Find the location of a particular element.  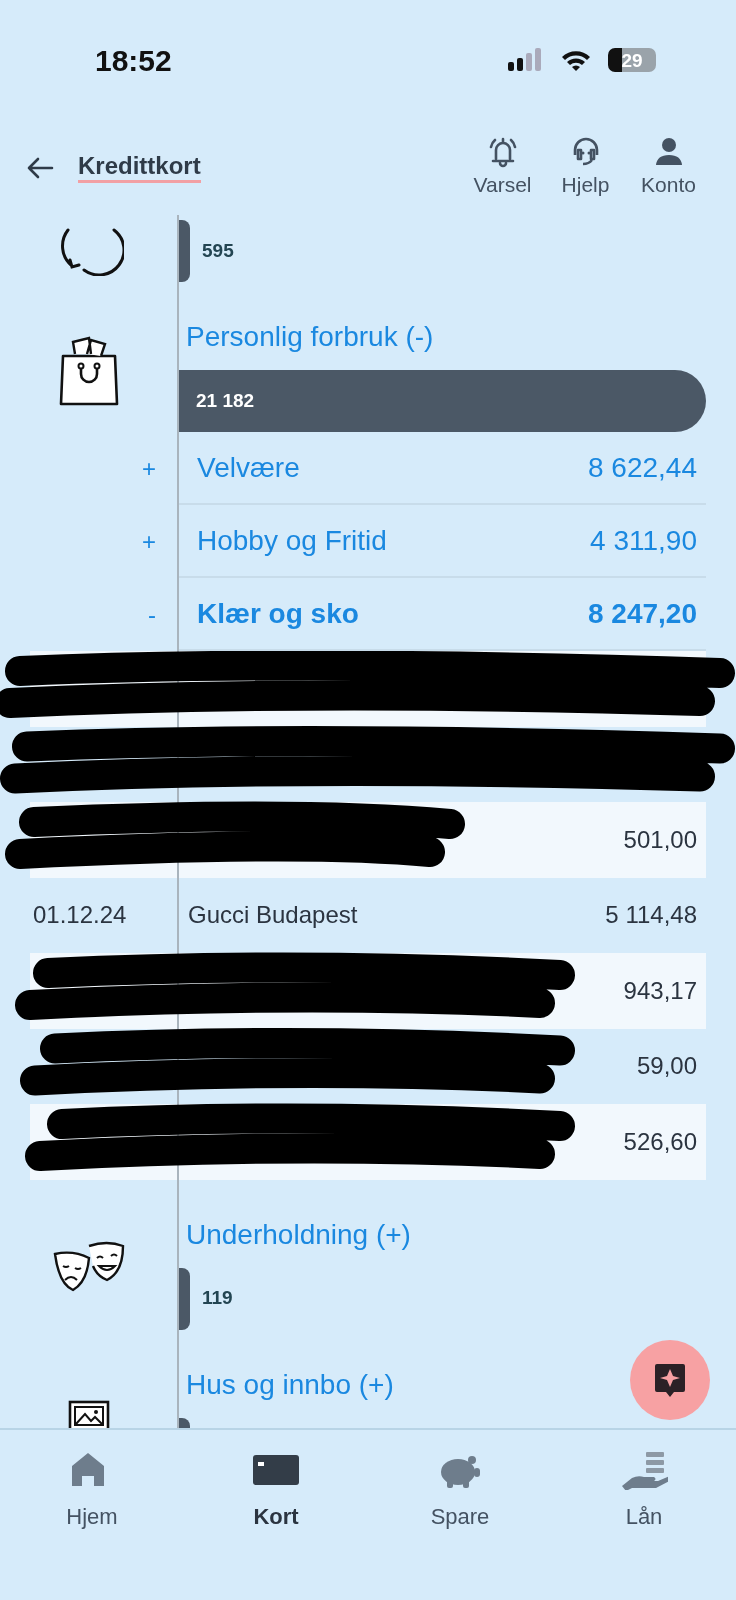

framed-picture-icon is located at coordinates (89, 1413).